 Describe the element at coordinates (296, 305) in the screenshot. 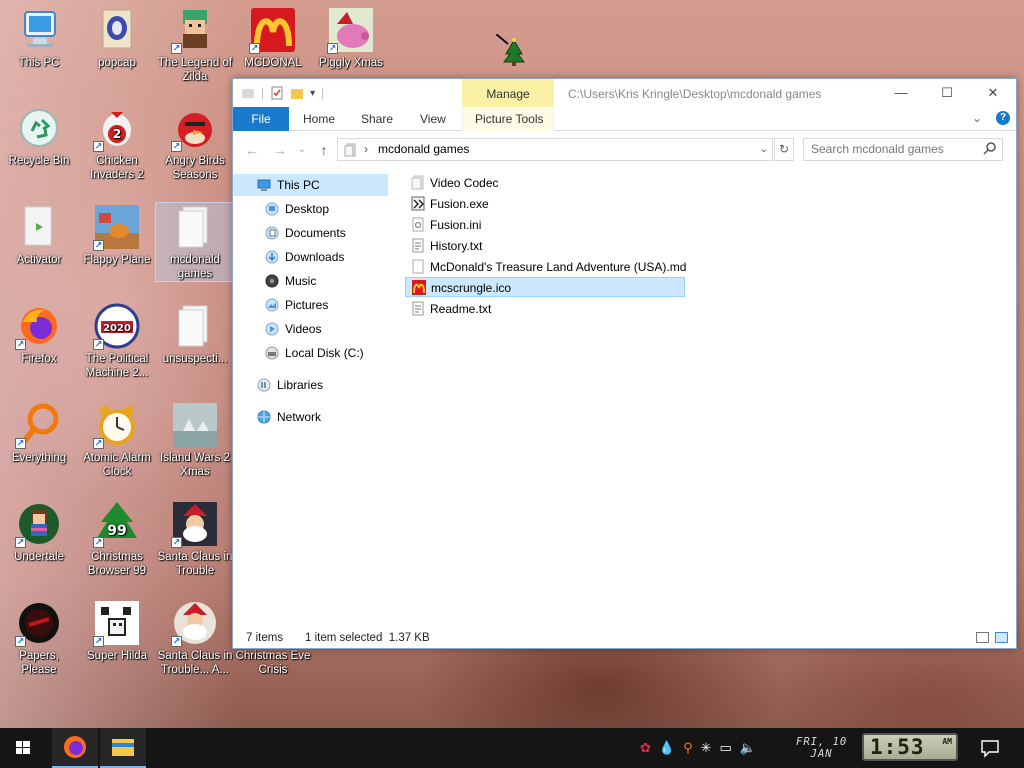

I see `nav-item-pictures: Pictures` at that location.